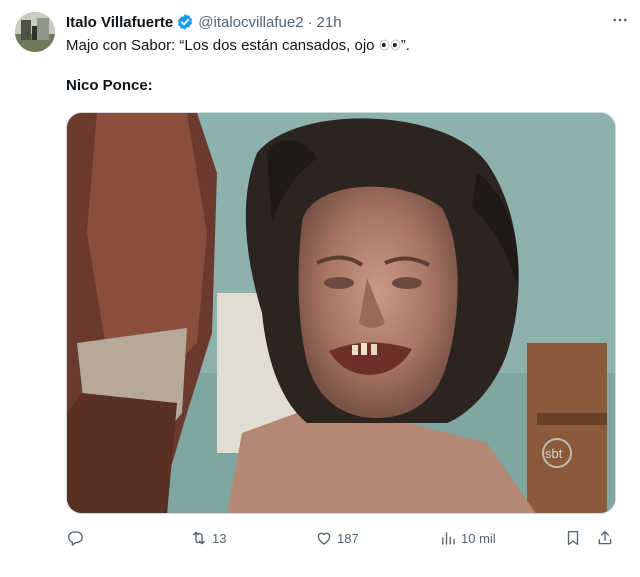 Image resolution: width=640 pixels, height=577 pixels. Describe the element at coordinates (448, 538) in the screenshot. I see `views-icon` at that location.